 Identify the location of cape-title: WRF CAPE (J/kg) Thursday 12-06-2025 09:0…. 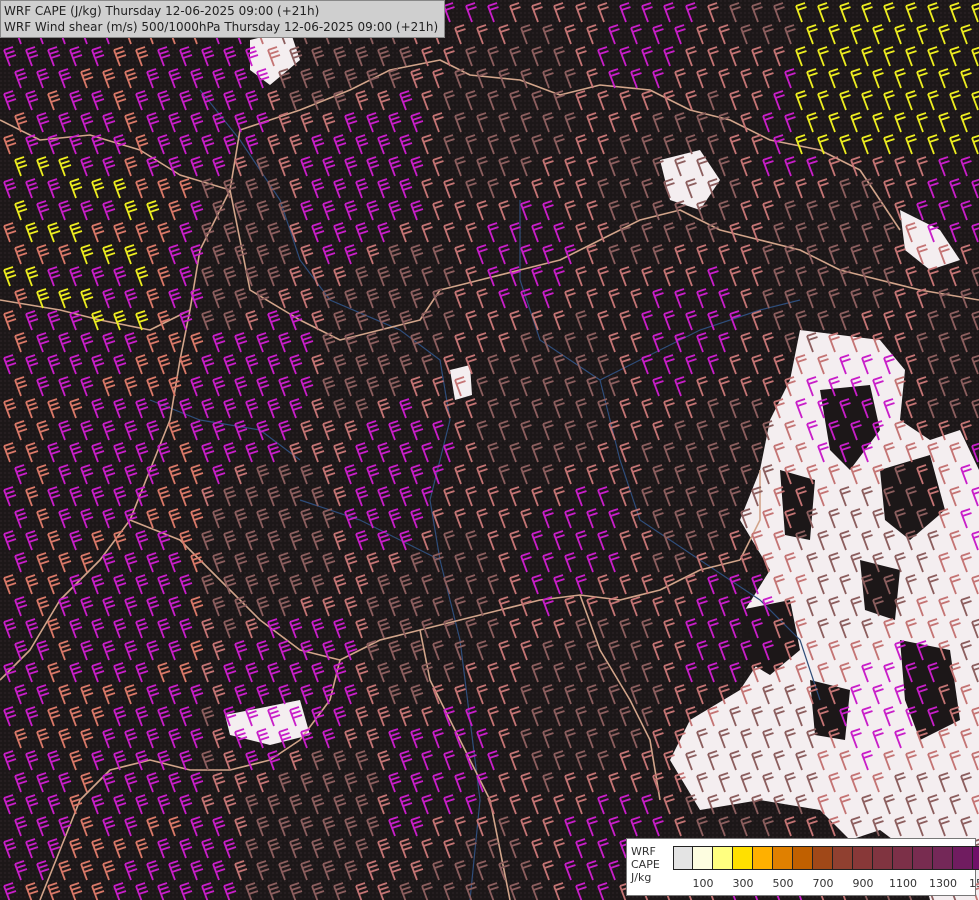
(162, 11).